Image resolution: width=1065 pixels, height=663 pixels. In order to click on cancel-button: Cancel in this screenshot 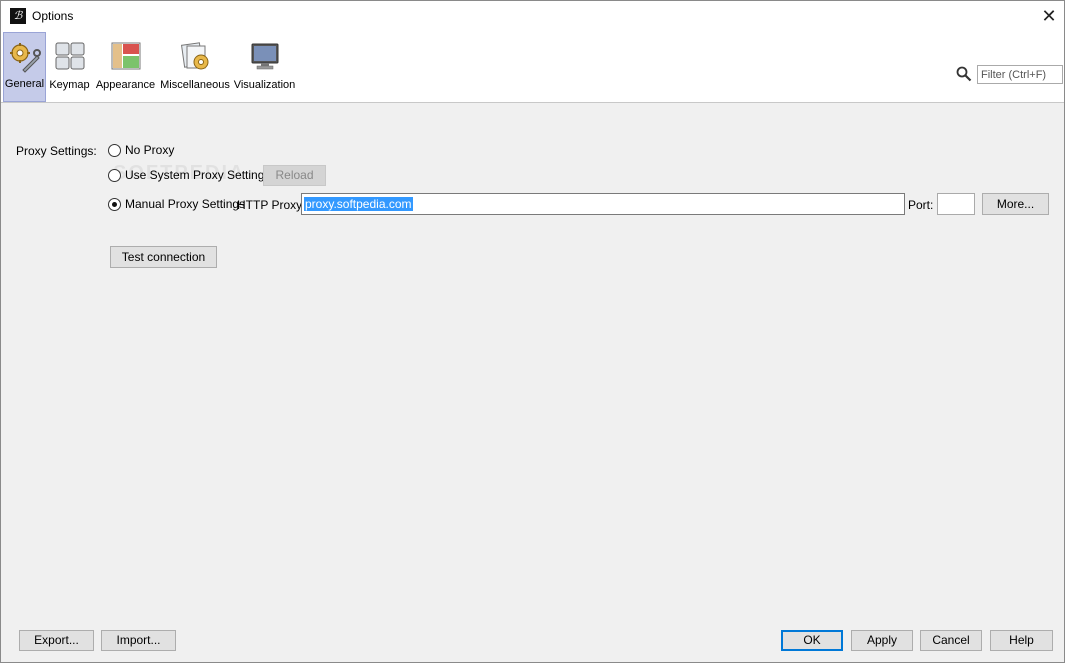, I will do `click(951, 640)`.